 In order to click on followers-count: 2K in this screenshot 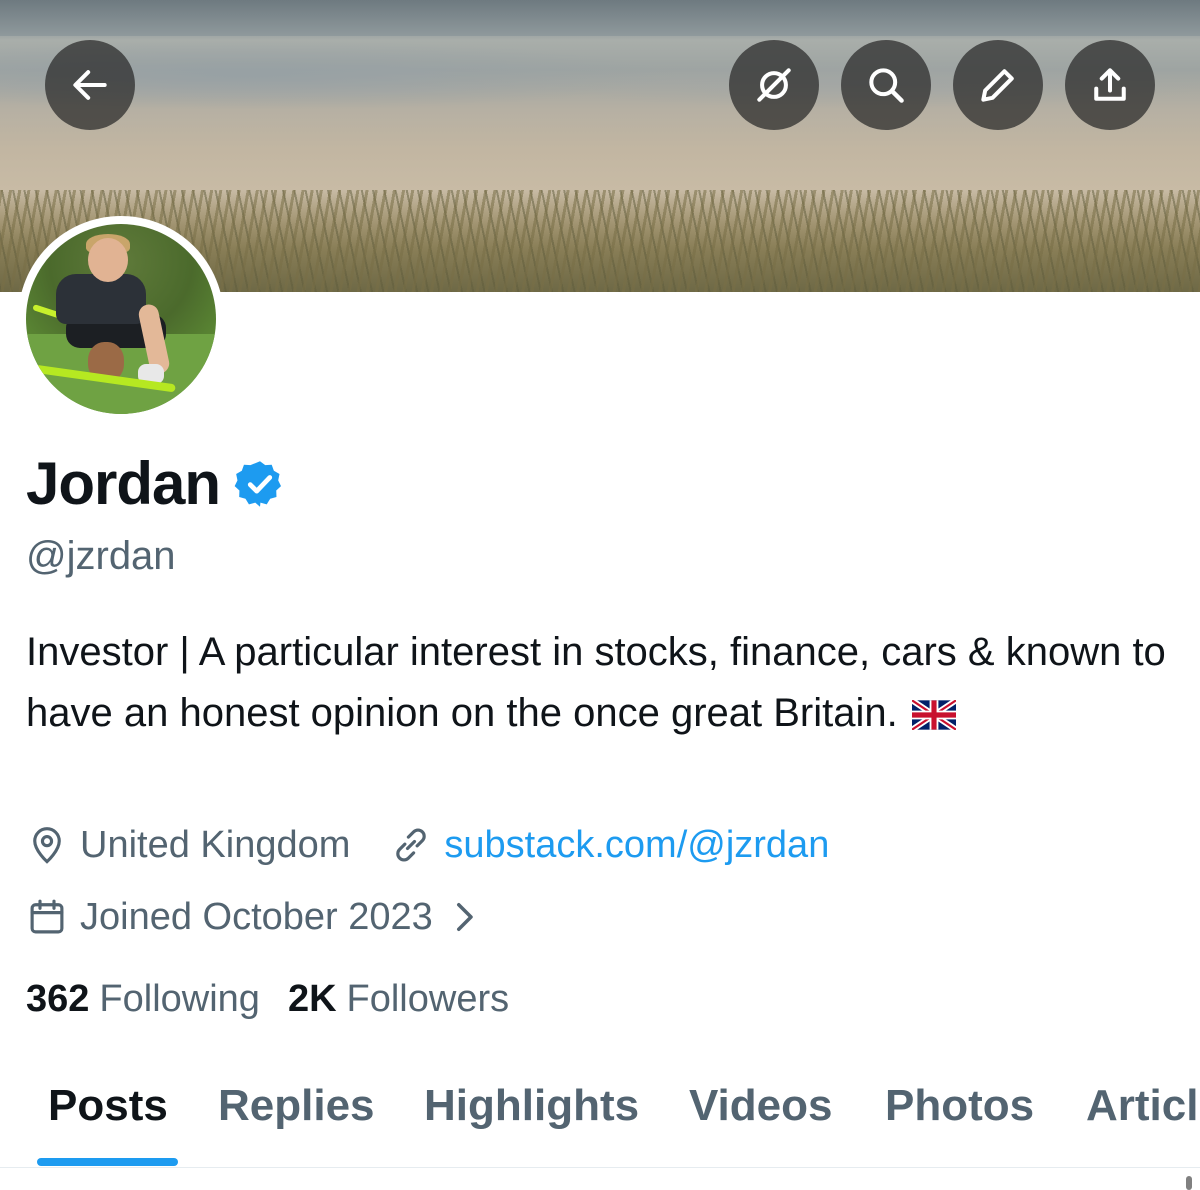, I will do `click(312, 999)`.